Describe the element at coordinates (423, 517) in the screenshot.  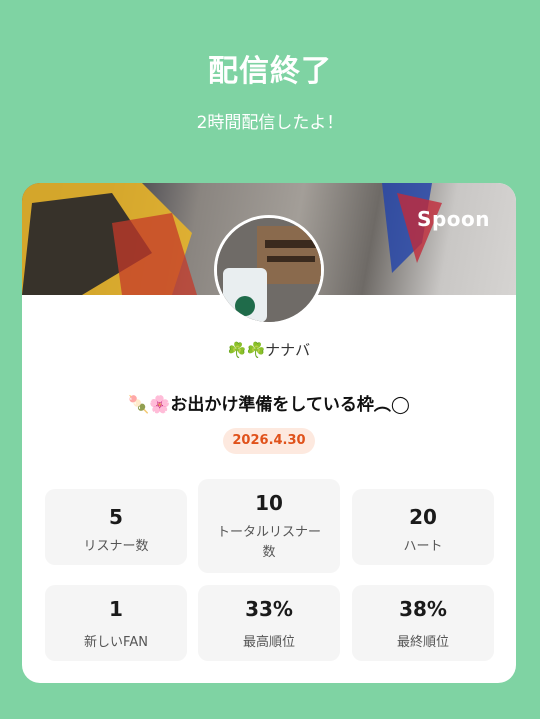
I see `stat-value: 20` at that location.